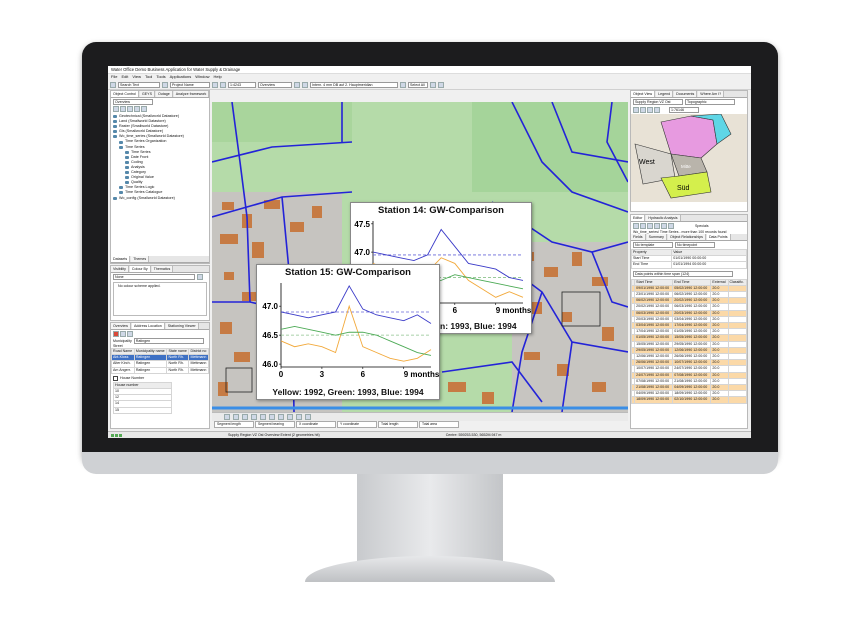 Image resolution: width=860 pixels, height=635 pixels. Describe the element at coordinates (403, 84) in the screenshot. I see `refresh-icon` at that location.